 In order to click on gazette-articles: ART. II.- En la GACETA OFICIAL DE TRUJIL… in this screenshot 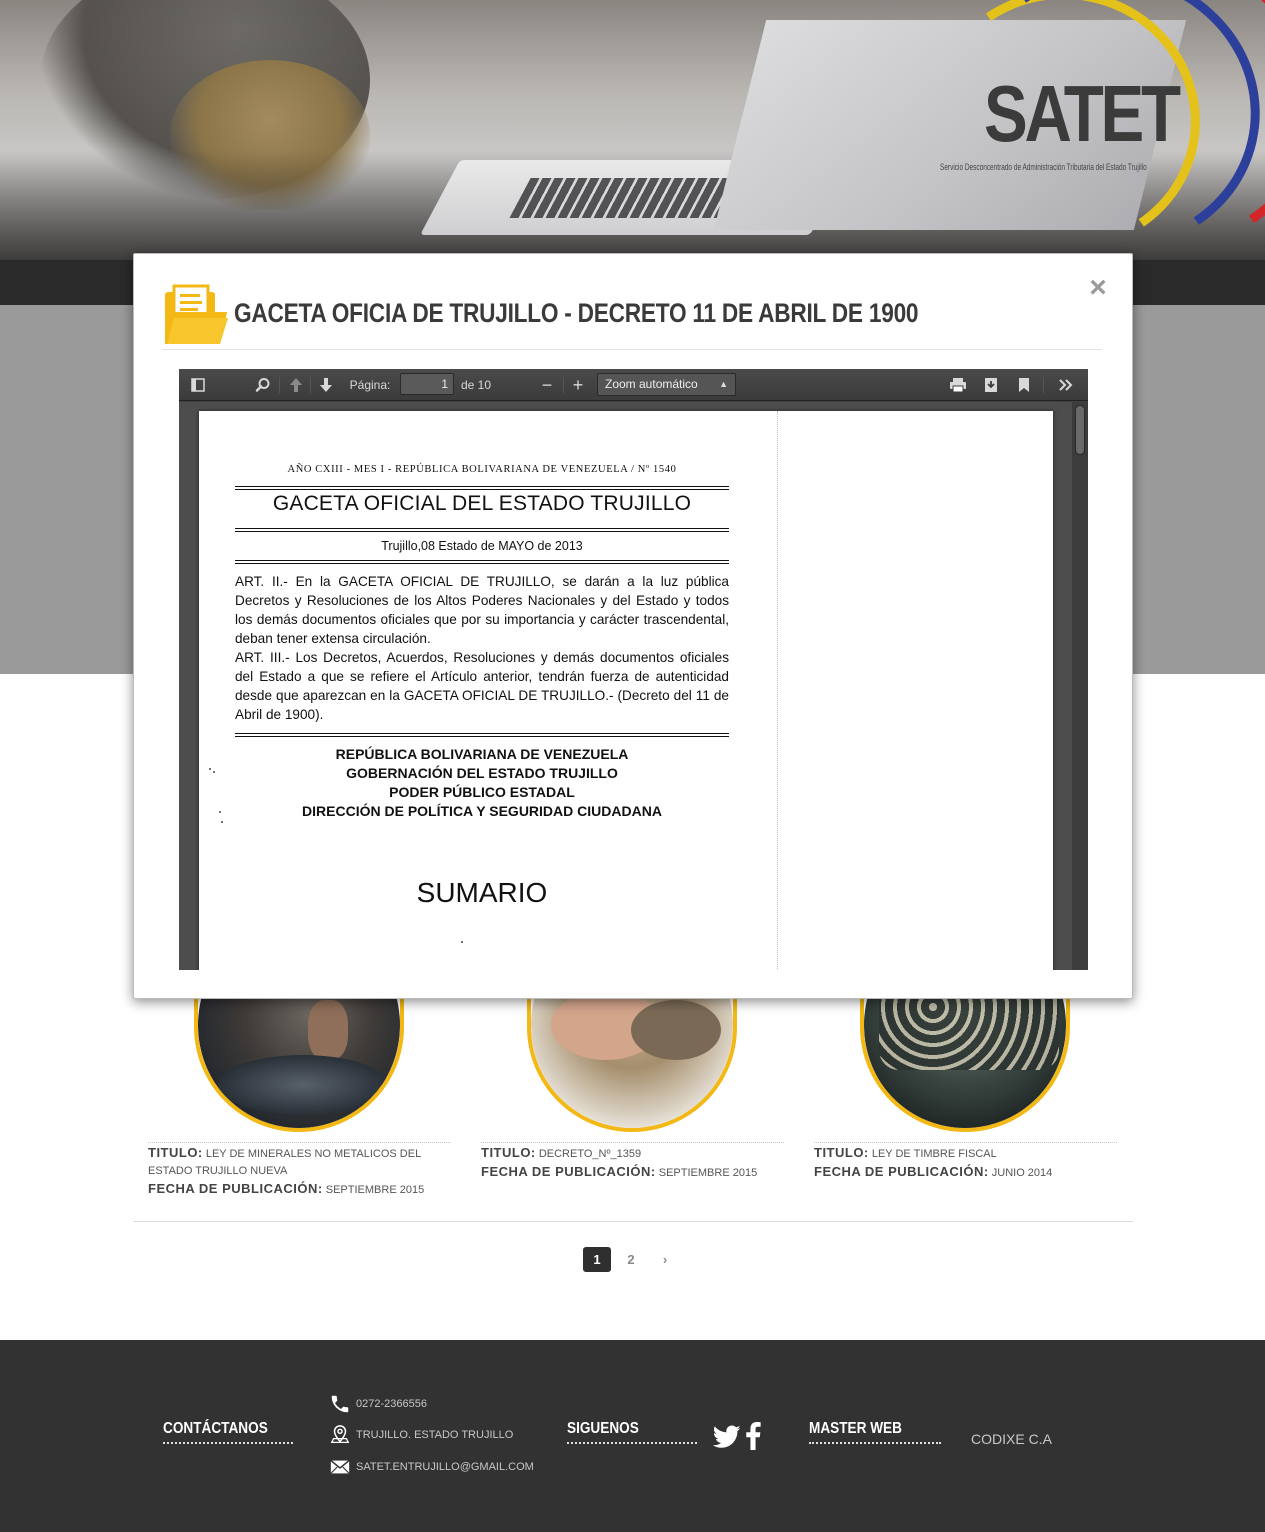, I will do `click(482, 648)`.